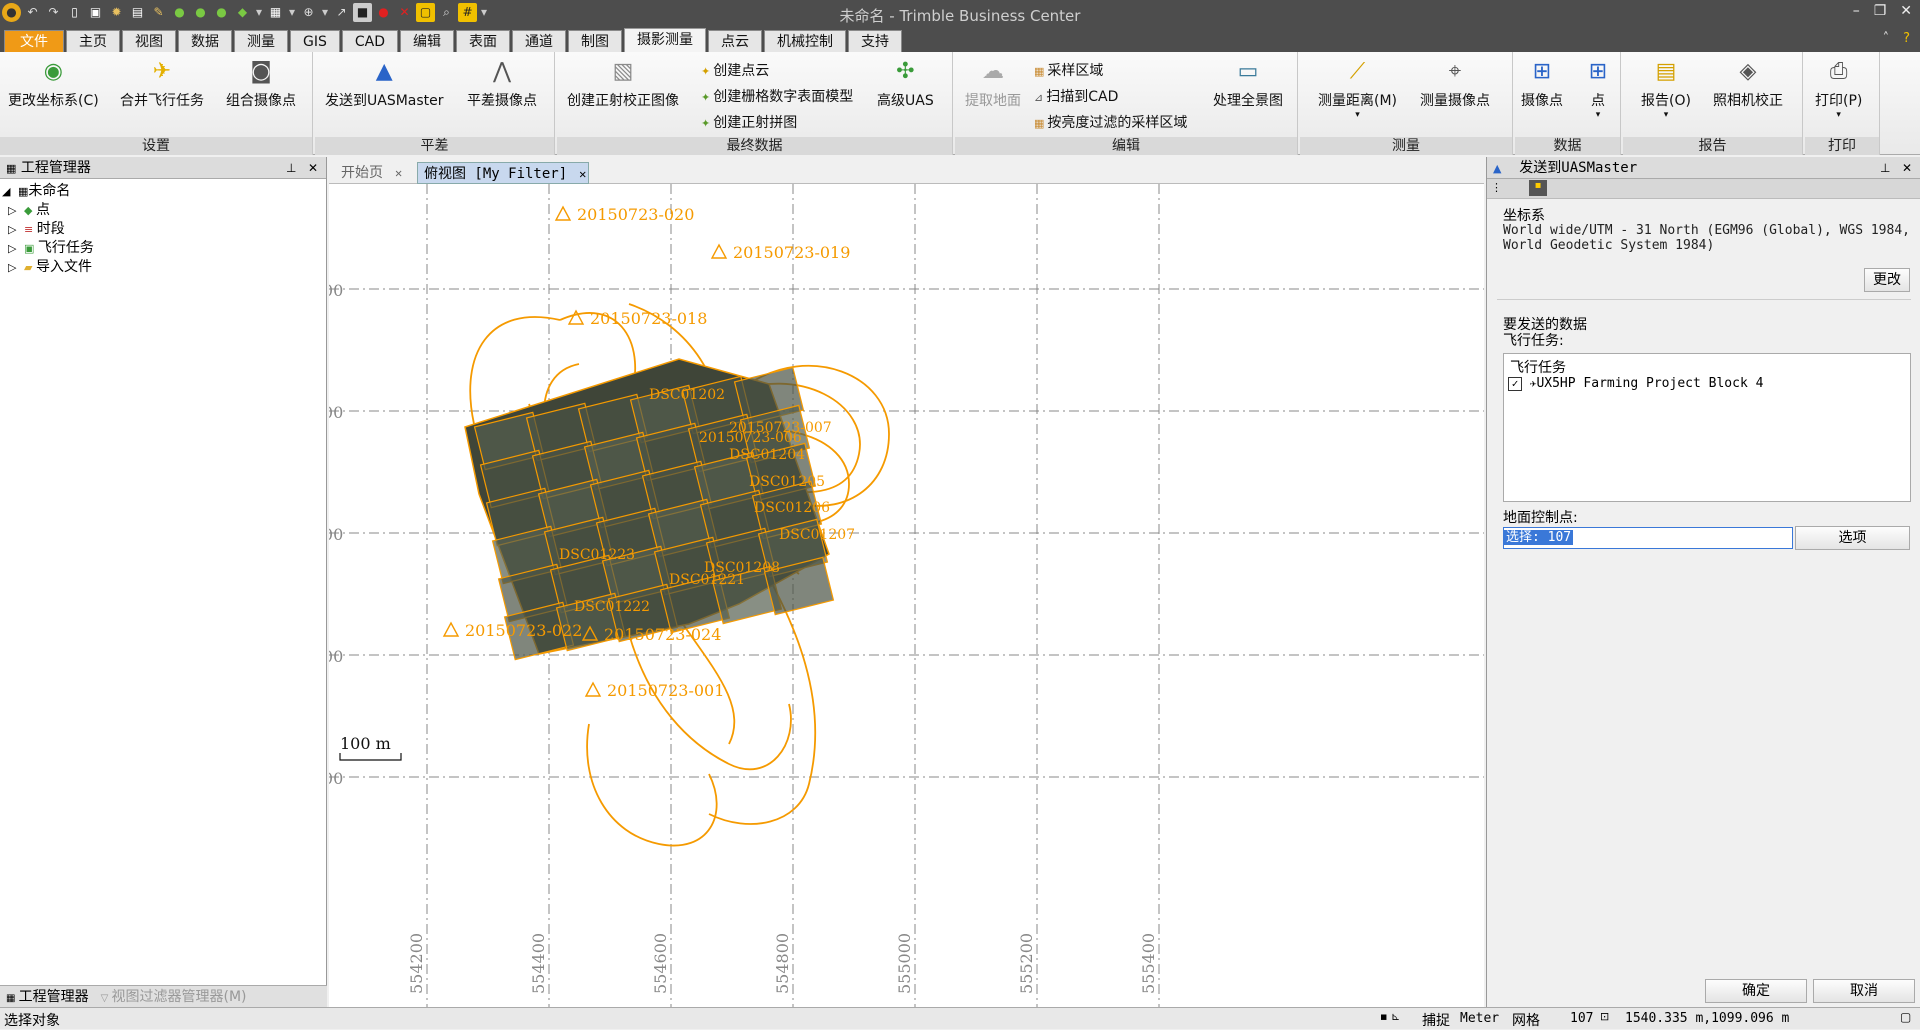 This screenshot has width=1920, height=1030. What do you see at coordinates (1635, 383) in the screenshot?
I see `flight-list-item: ✓ ✈UX5HP Farming Project Block 4` at bounding box center [1635, 383].